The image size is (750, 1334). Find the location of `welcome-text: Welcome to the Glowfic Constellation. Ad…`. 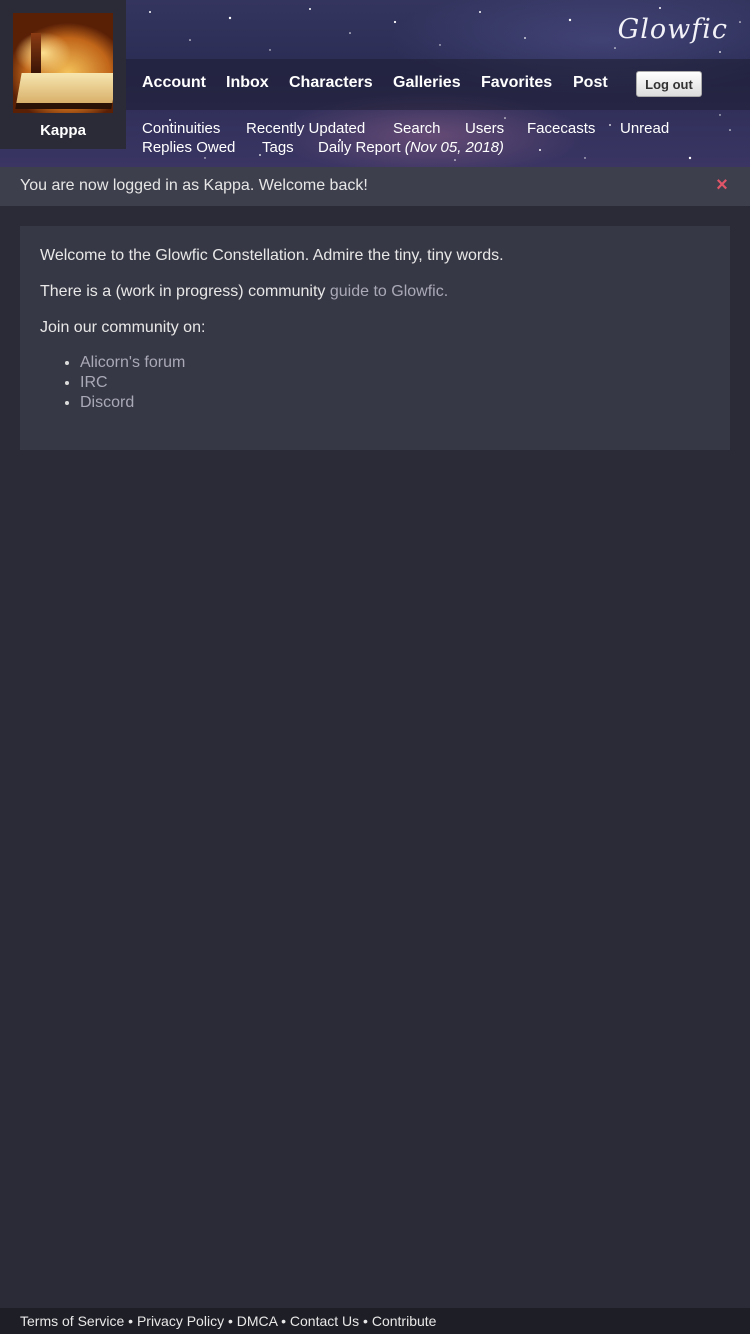

welcome-text: Welcome to the Glowfic Constellation. Ad… is located at coordinates (272, 255).